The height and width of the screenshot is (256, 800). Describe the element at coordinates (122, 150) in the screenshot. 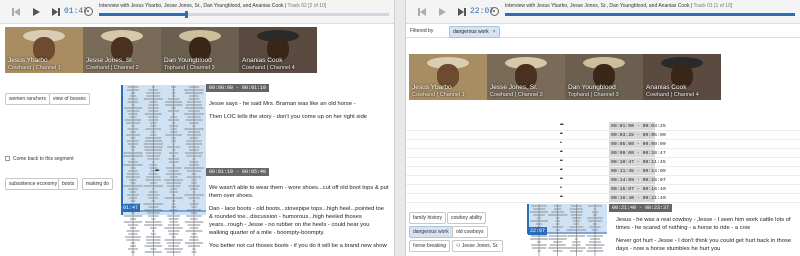

I see `segment-marker` at that location.